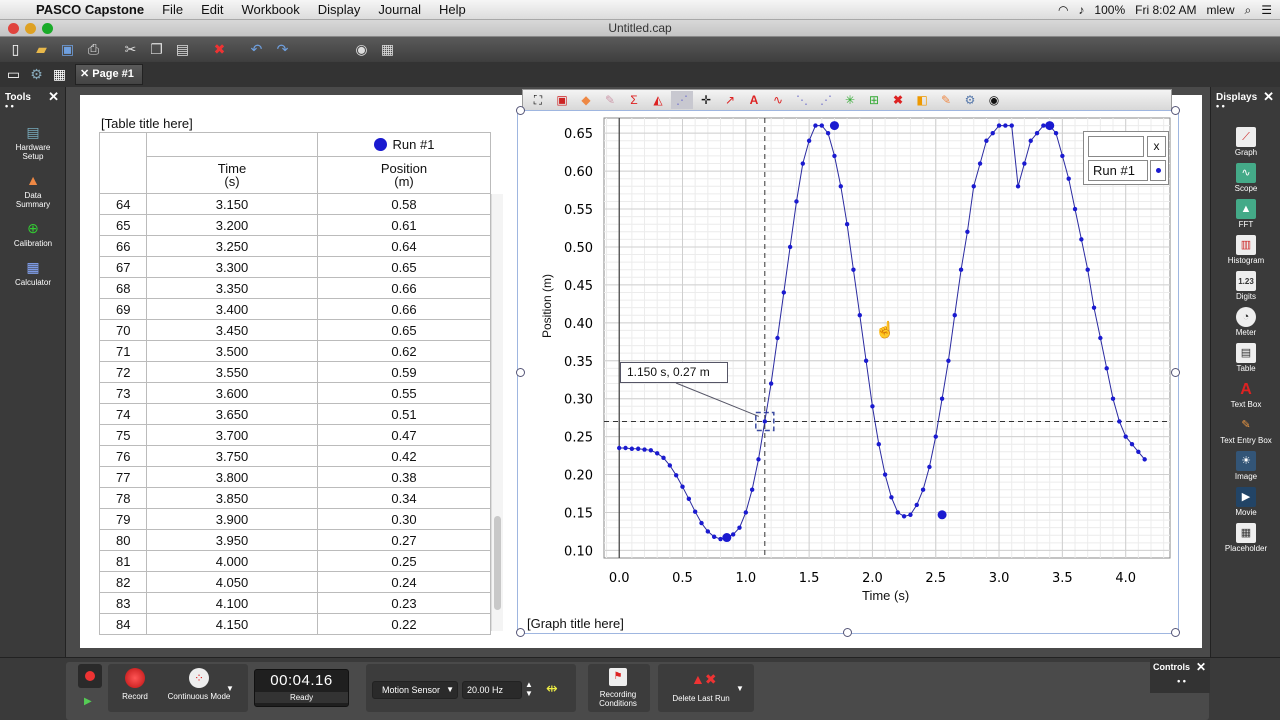  What do you see at coordinates (1126, 158) in the screenshot?
I see `graph-legend: x Run #1` at bounding box center [1126, 158].